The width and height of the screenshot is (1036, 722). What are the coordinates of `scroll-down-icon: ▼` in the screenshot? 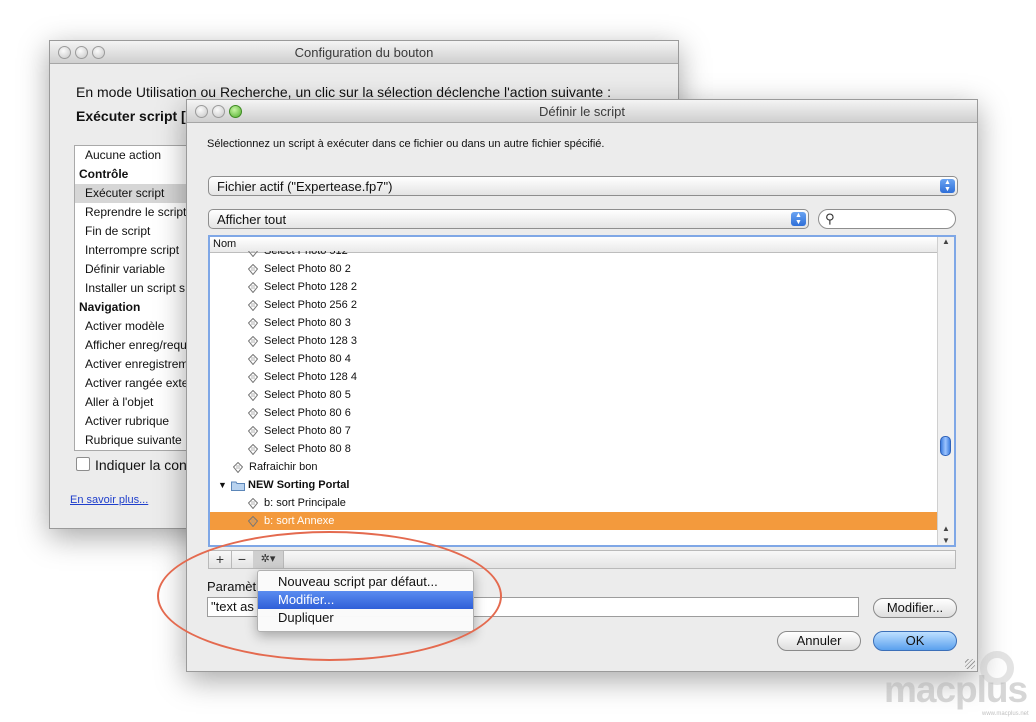 It's located at (946, 540).